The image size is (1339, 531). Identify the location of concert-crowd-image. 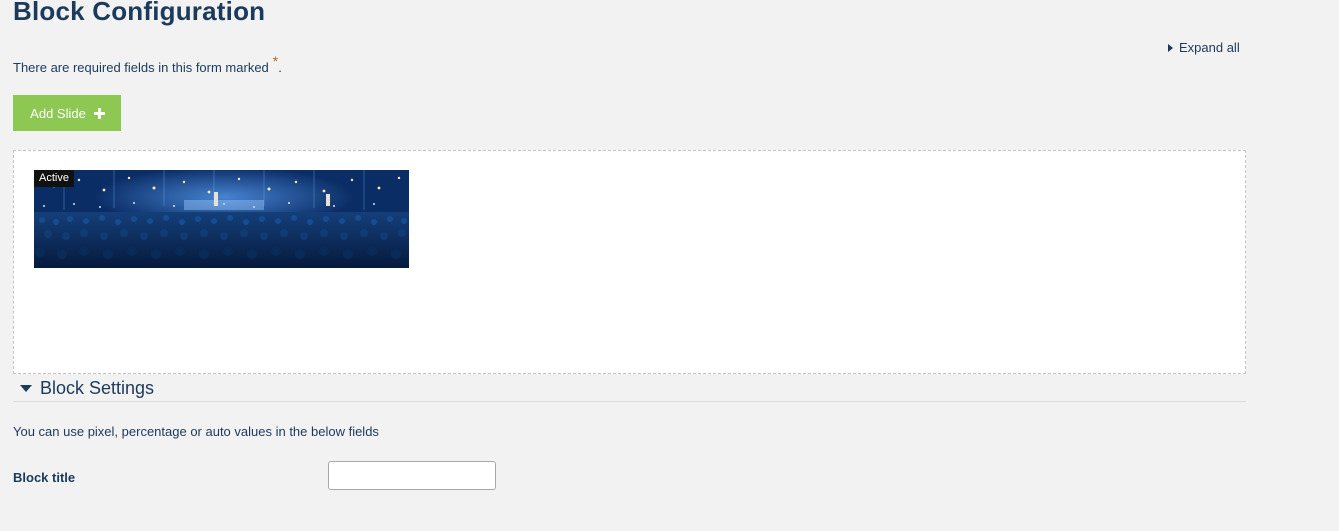
(221, 219).